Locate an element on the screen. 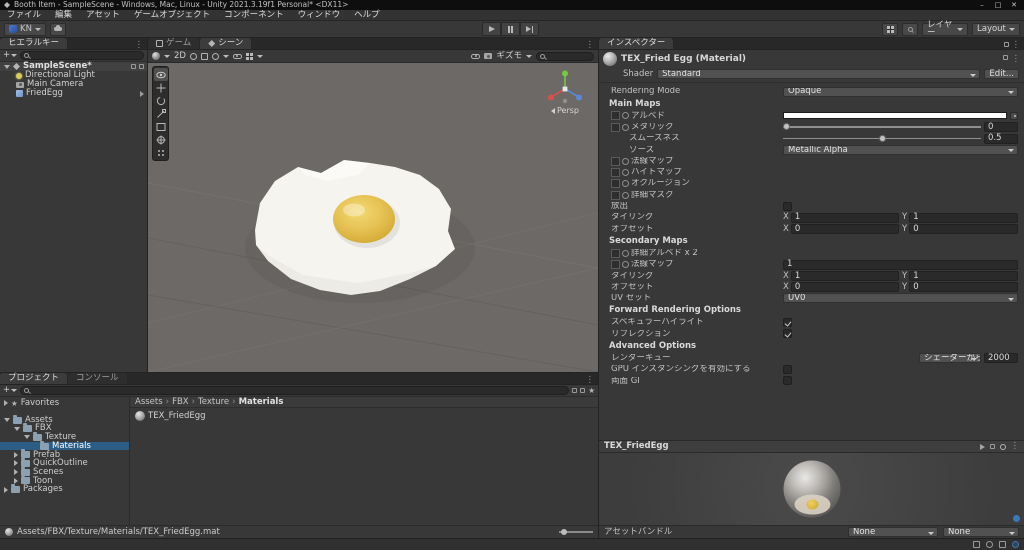 Image resolution: width=1024 pixels, height=550 pixels. tab-inspector: インスペクター is located at coordinates (636, 43).